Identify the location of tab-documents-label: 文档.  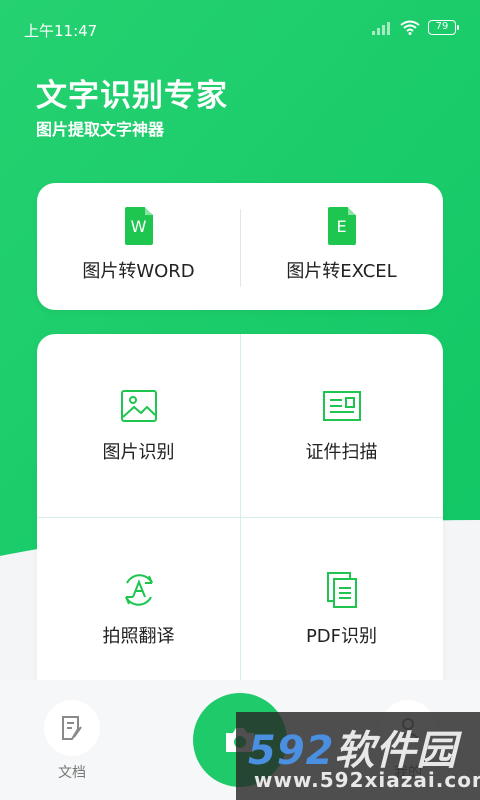
(72, 773).